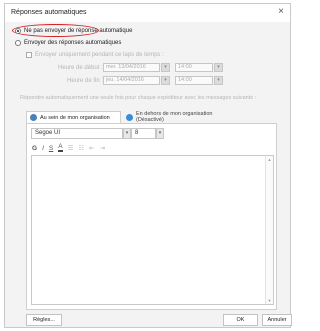 This screenshot has height=331, width=320. Describe the element at coordinates (18, 43) in the screenshot. I see `send-reply-radio` at that location.